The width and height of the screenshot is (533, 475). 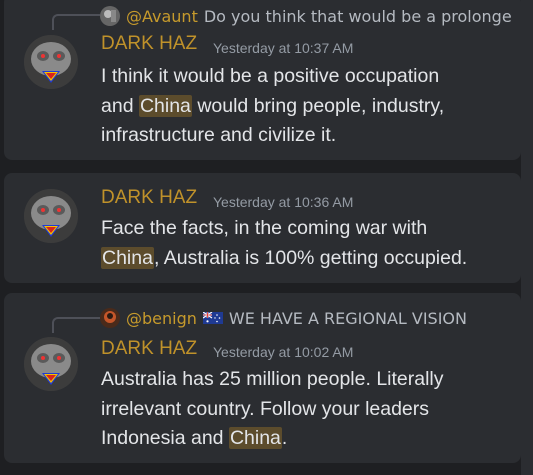 I want to click on australia-flag-icon, so click(x=212, y=318).